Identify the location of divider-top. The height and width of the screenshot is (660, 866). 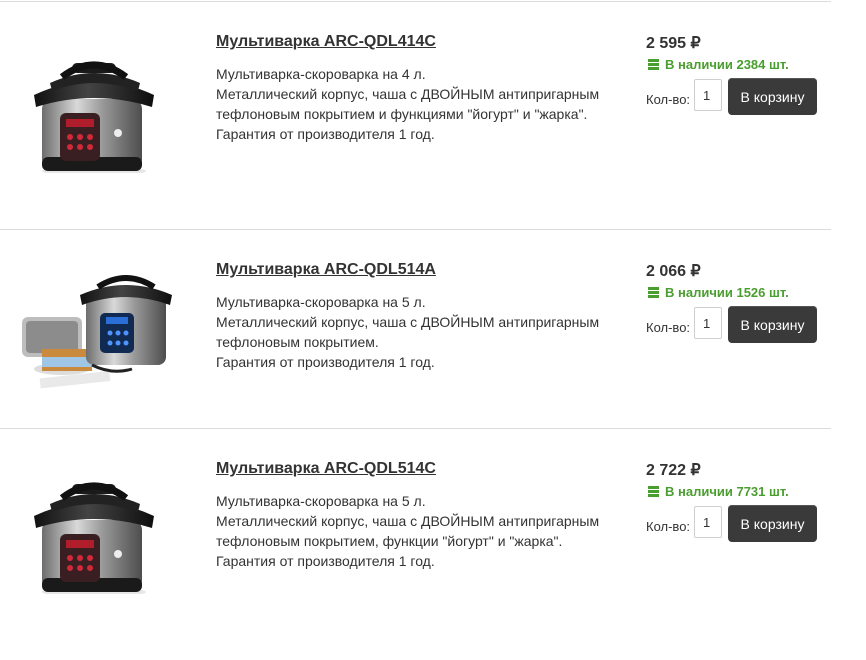
(415, 1).